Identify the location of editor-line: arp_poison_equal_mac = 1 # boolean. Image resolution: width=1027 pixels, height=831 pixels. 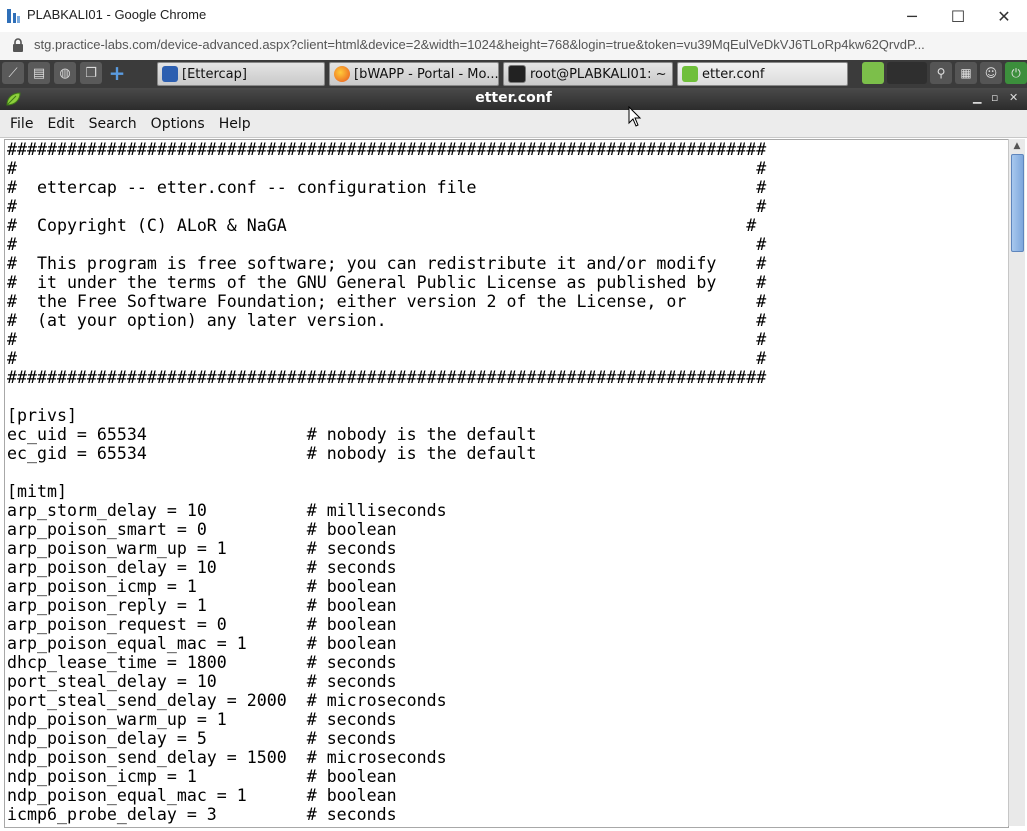
(507, 643).